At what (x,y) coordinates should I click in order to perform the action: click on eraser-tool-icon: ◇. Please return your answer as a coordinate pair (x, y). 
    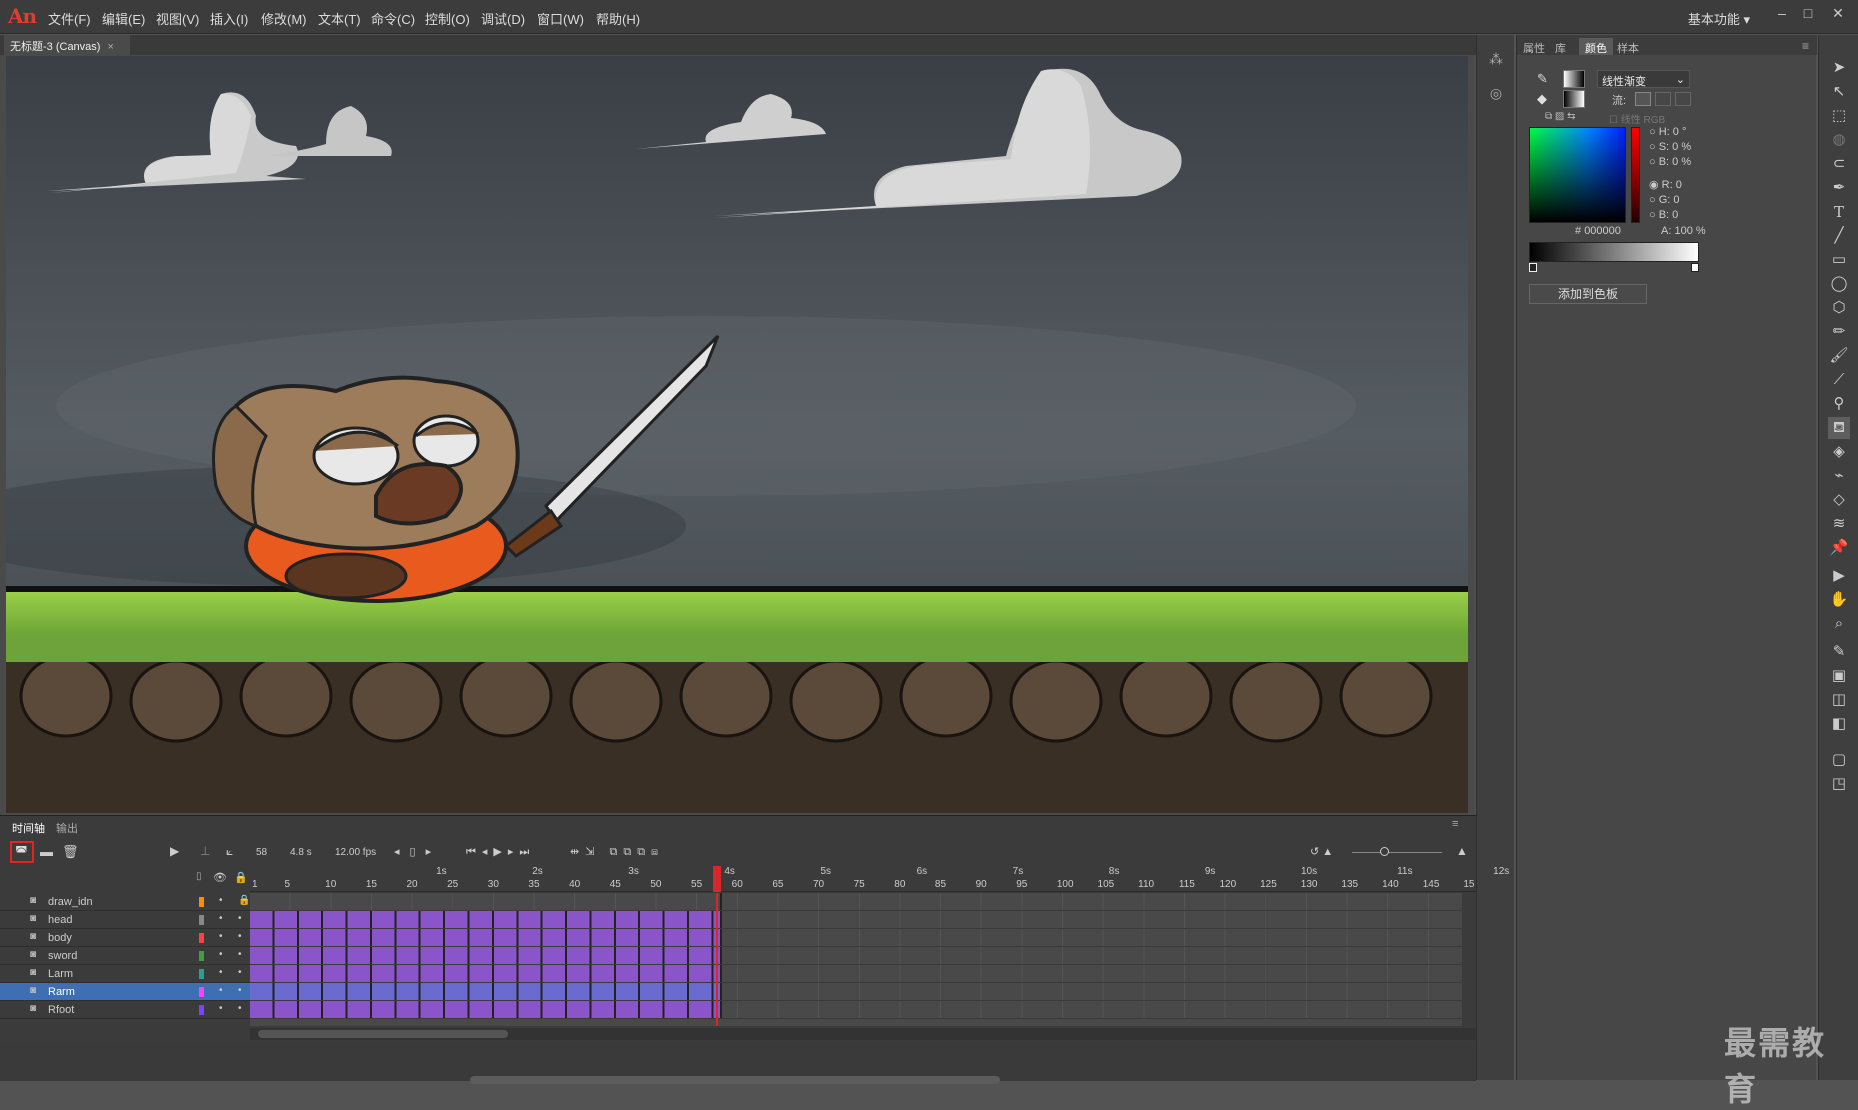
    Looking at the image, I should click on (1839, 500).